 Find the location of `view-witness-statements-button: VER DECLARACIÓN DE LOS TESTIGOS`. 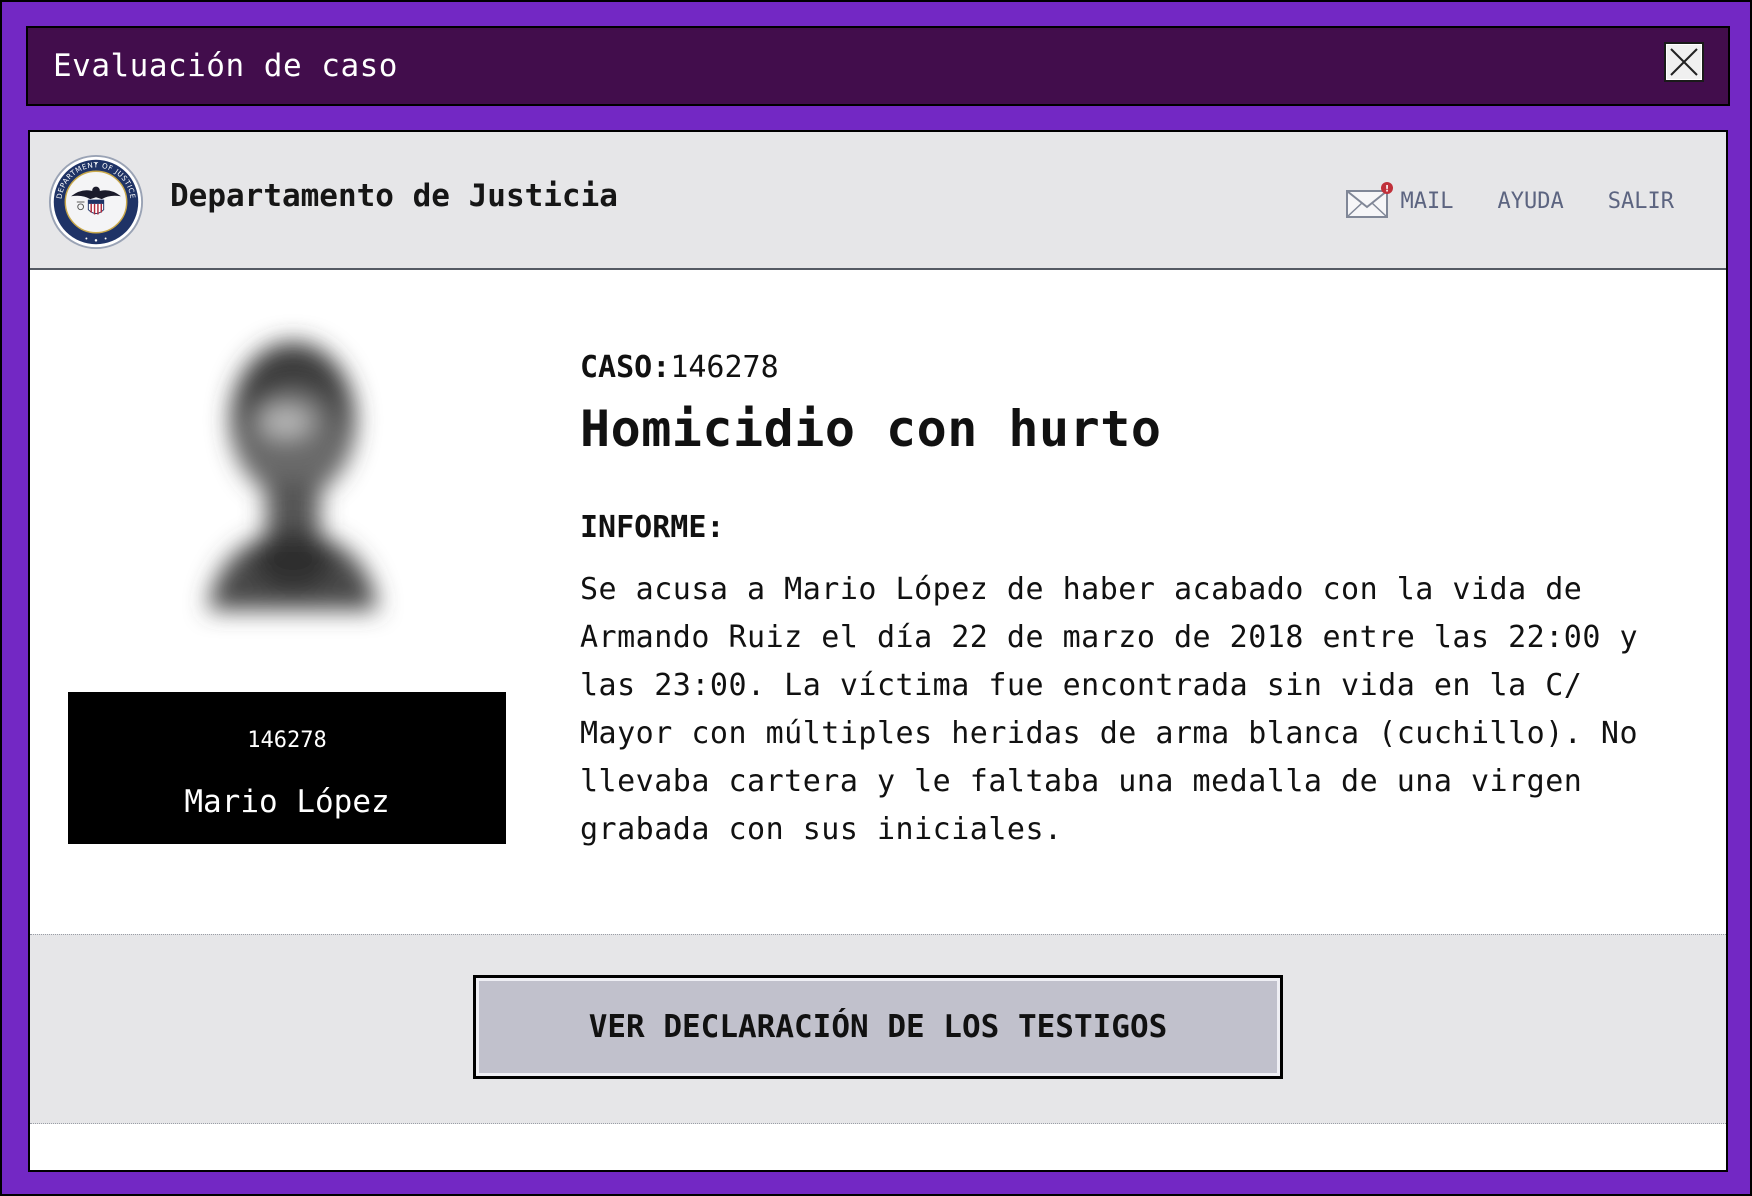

view-witness-statements-button: VER DECLARACIÓN DE LOS TESTIGOS is located at coordinates (878, 1027).